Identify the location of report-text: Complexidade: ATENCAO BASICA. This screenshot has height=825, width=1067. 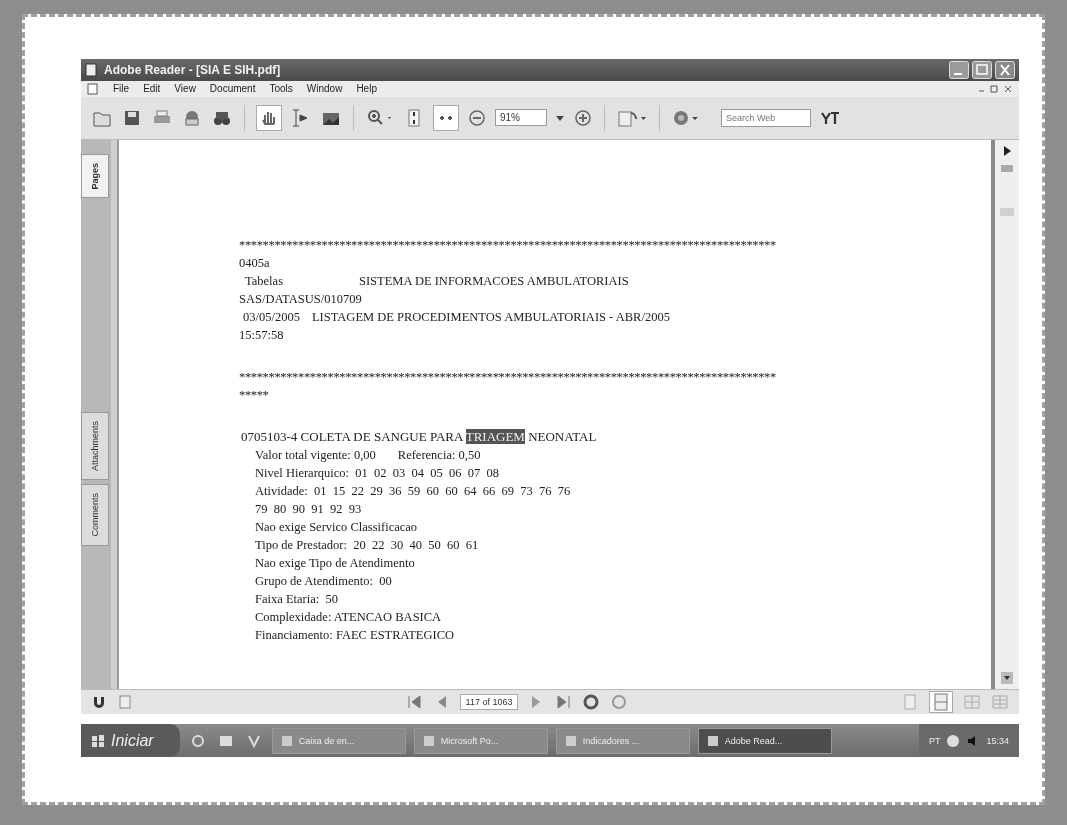
(348, 617).